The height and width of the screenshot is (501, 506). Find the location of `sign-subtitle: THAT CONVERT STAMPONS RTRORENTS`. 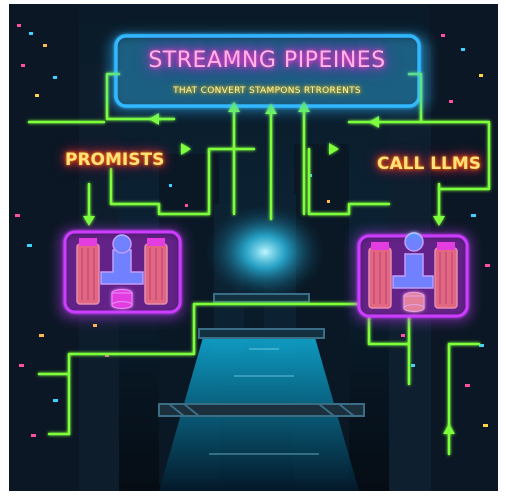

sign-subtitle: THAT CONVERT STAMPONS RTRORENTS is located at coordinates (267, 91).